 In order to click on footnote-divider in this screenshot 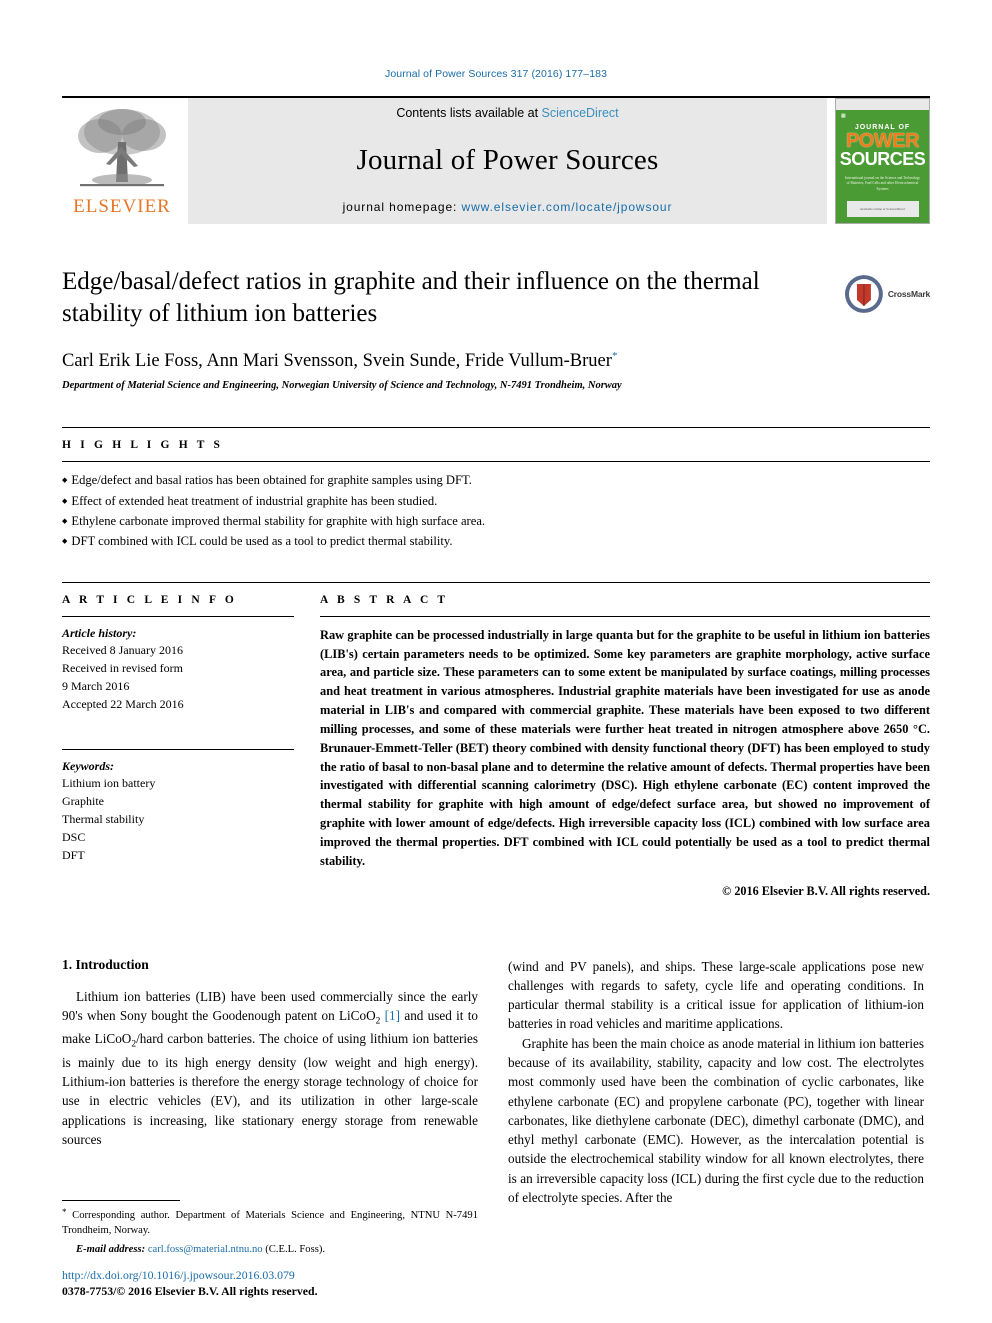, I will do `click(121, 1200)`.